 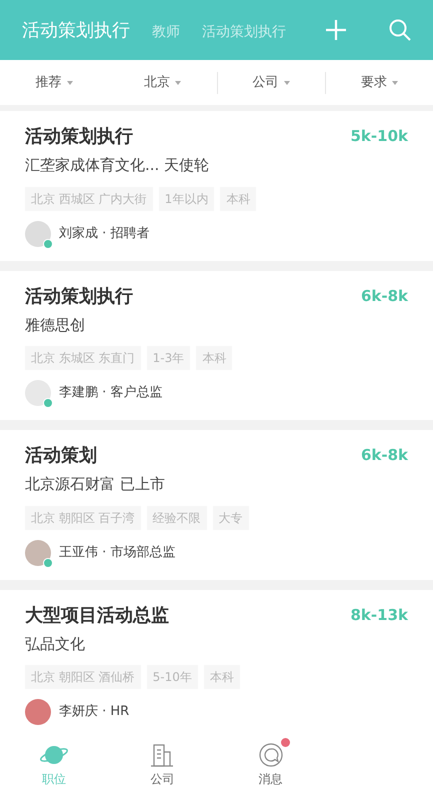 I want to click on job-tag: 北京 东城区 东直门, so click(x=83, y=358).